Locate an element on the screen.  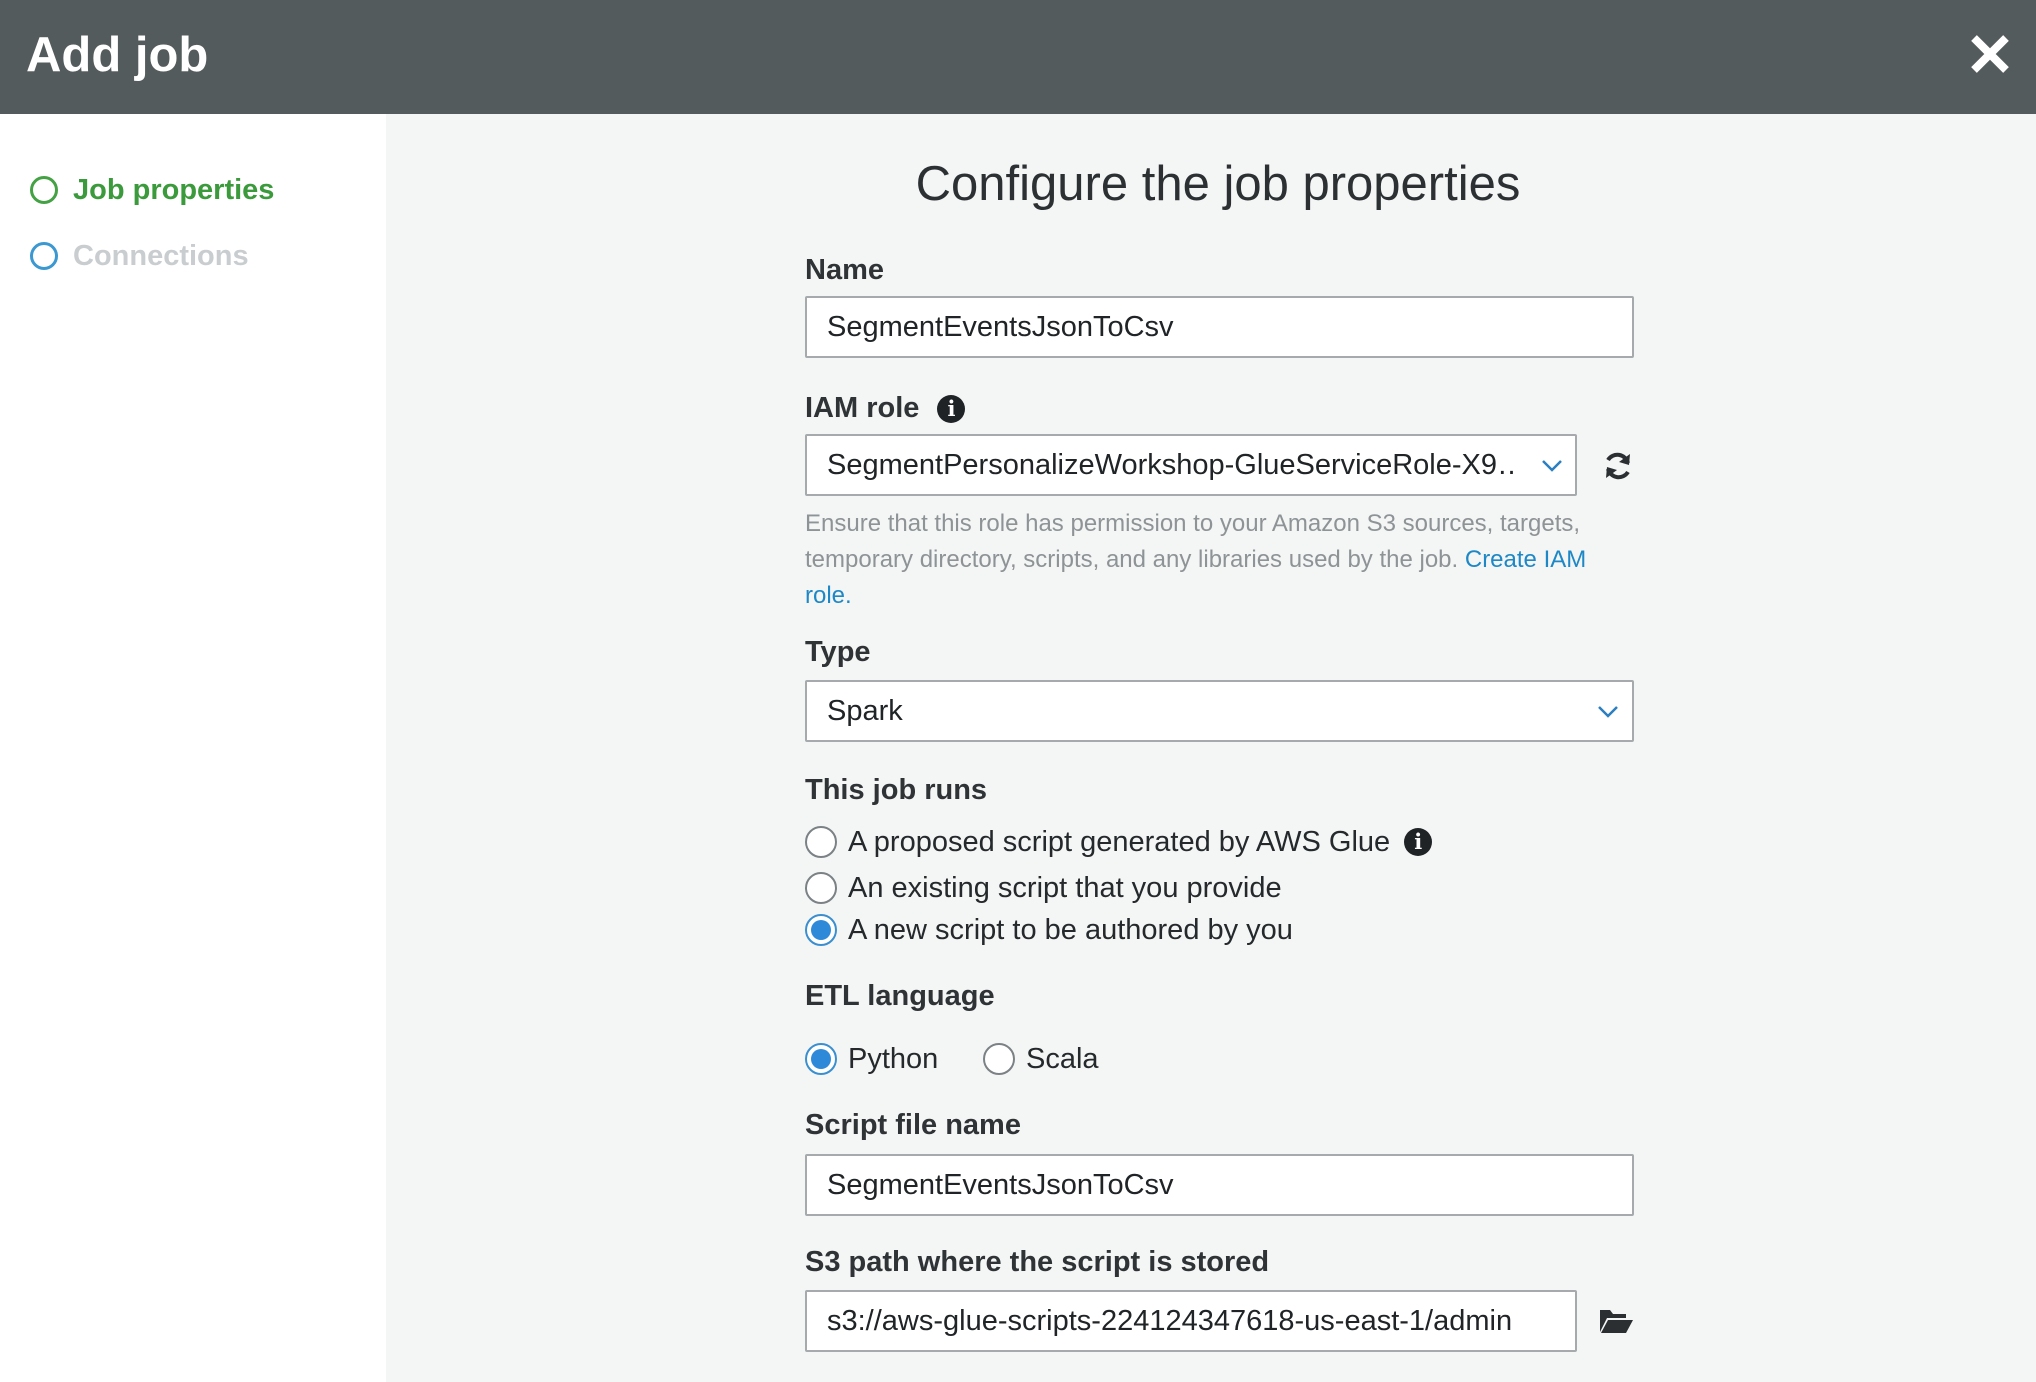
step-connections: Connections is located at coordinates (139, 256).